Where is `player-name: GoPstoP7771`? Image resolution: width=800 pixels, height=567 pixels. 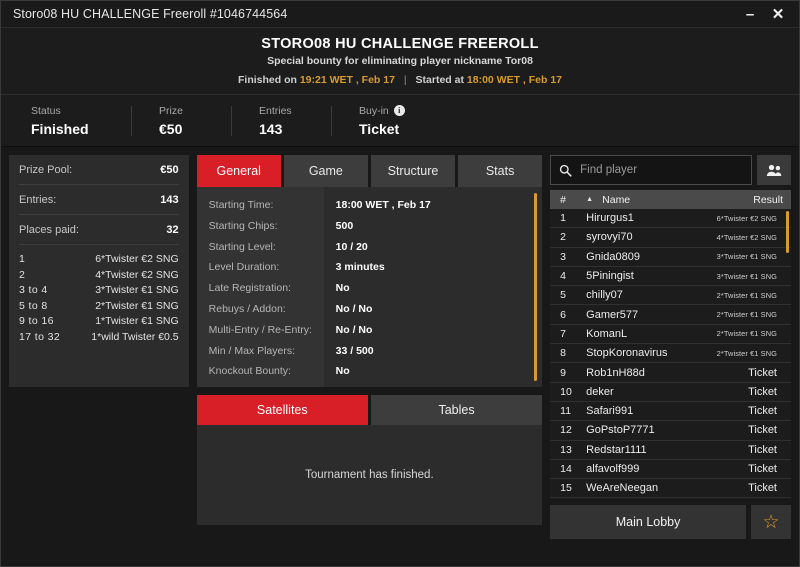 player-name: GoPstoP7771 is located at coordinates (620, 430).